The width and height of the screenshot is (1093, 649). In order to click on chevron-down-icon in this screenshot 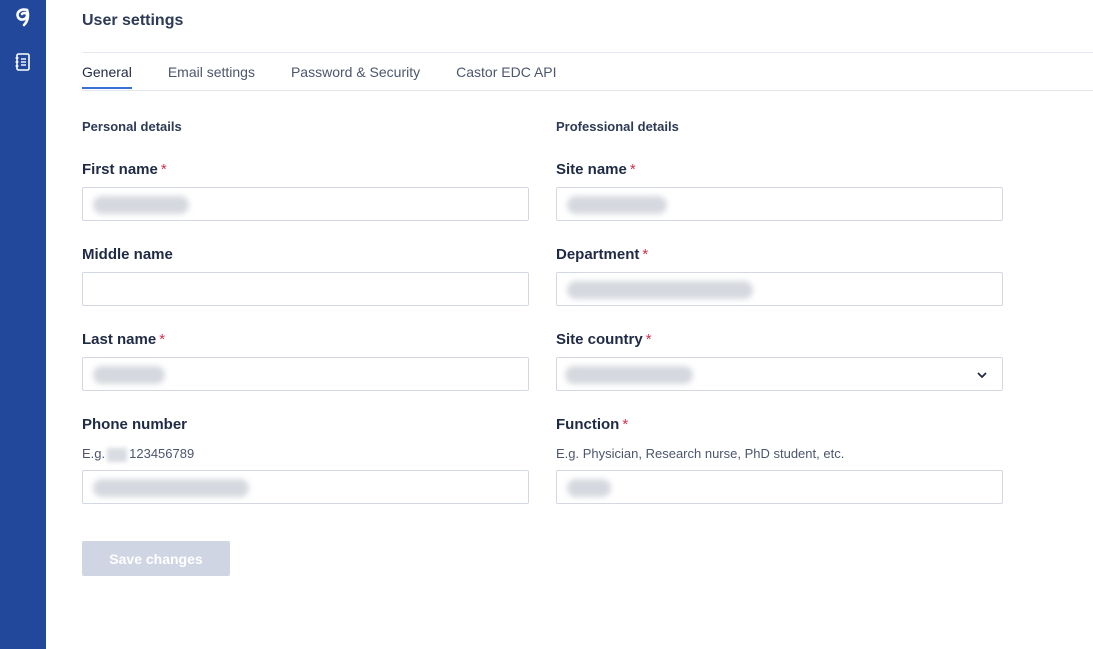, I will do `click(982, 377)`.